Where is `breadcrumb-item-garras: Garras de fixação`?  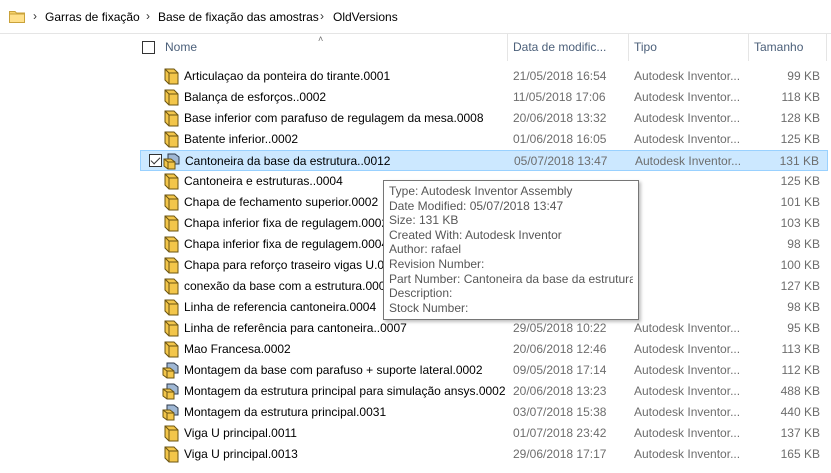
breadcrumb-item-garras: Garras de fixação is located at coordinates (92, 17).